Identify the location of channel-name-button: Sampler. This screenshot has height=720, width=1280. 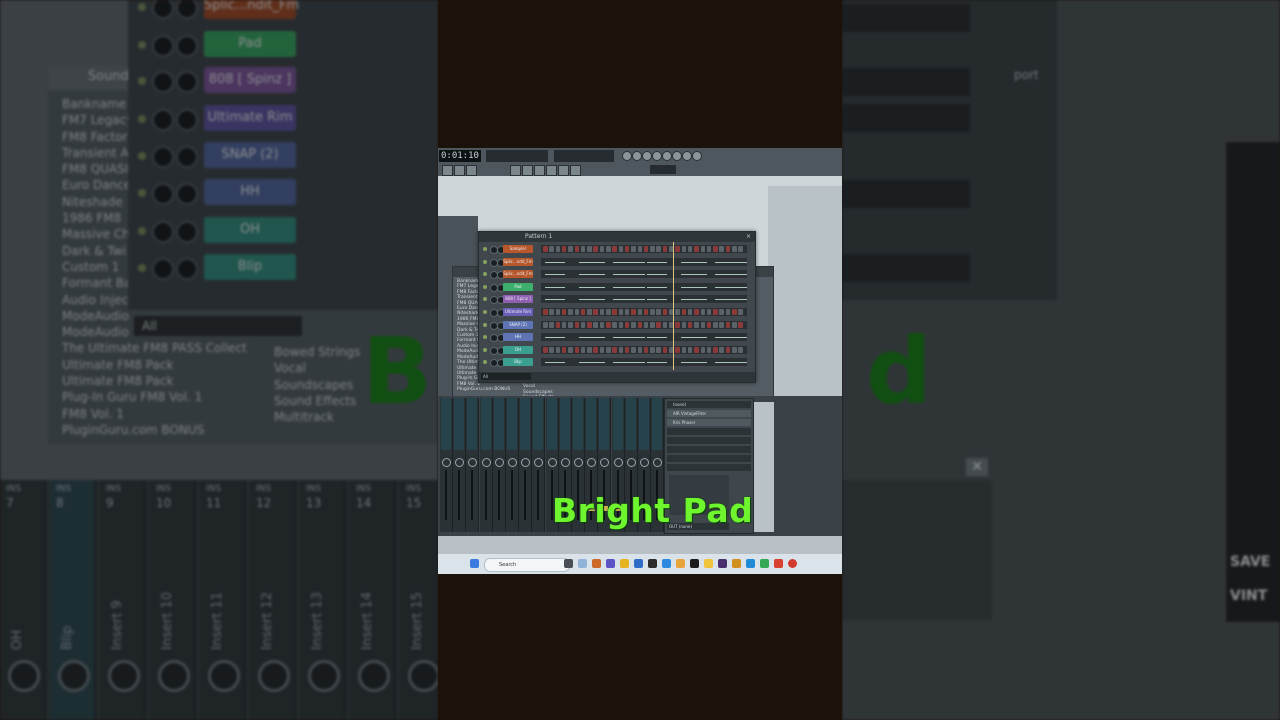
(518, 249).